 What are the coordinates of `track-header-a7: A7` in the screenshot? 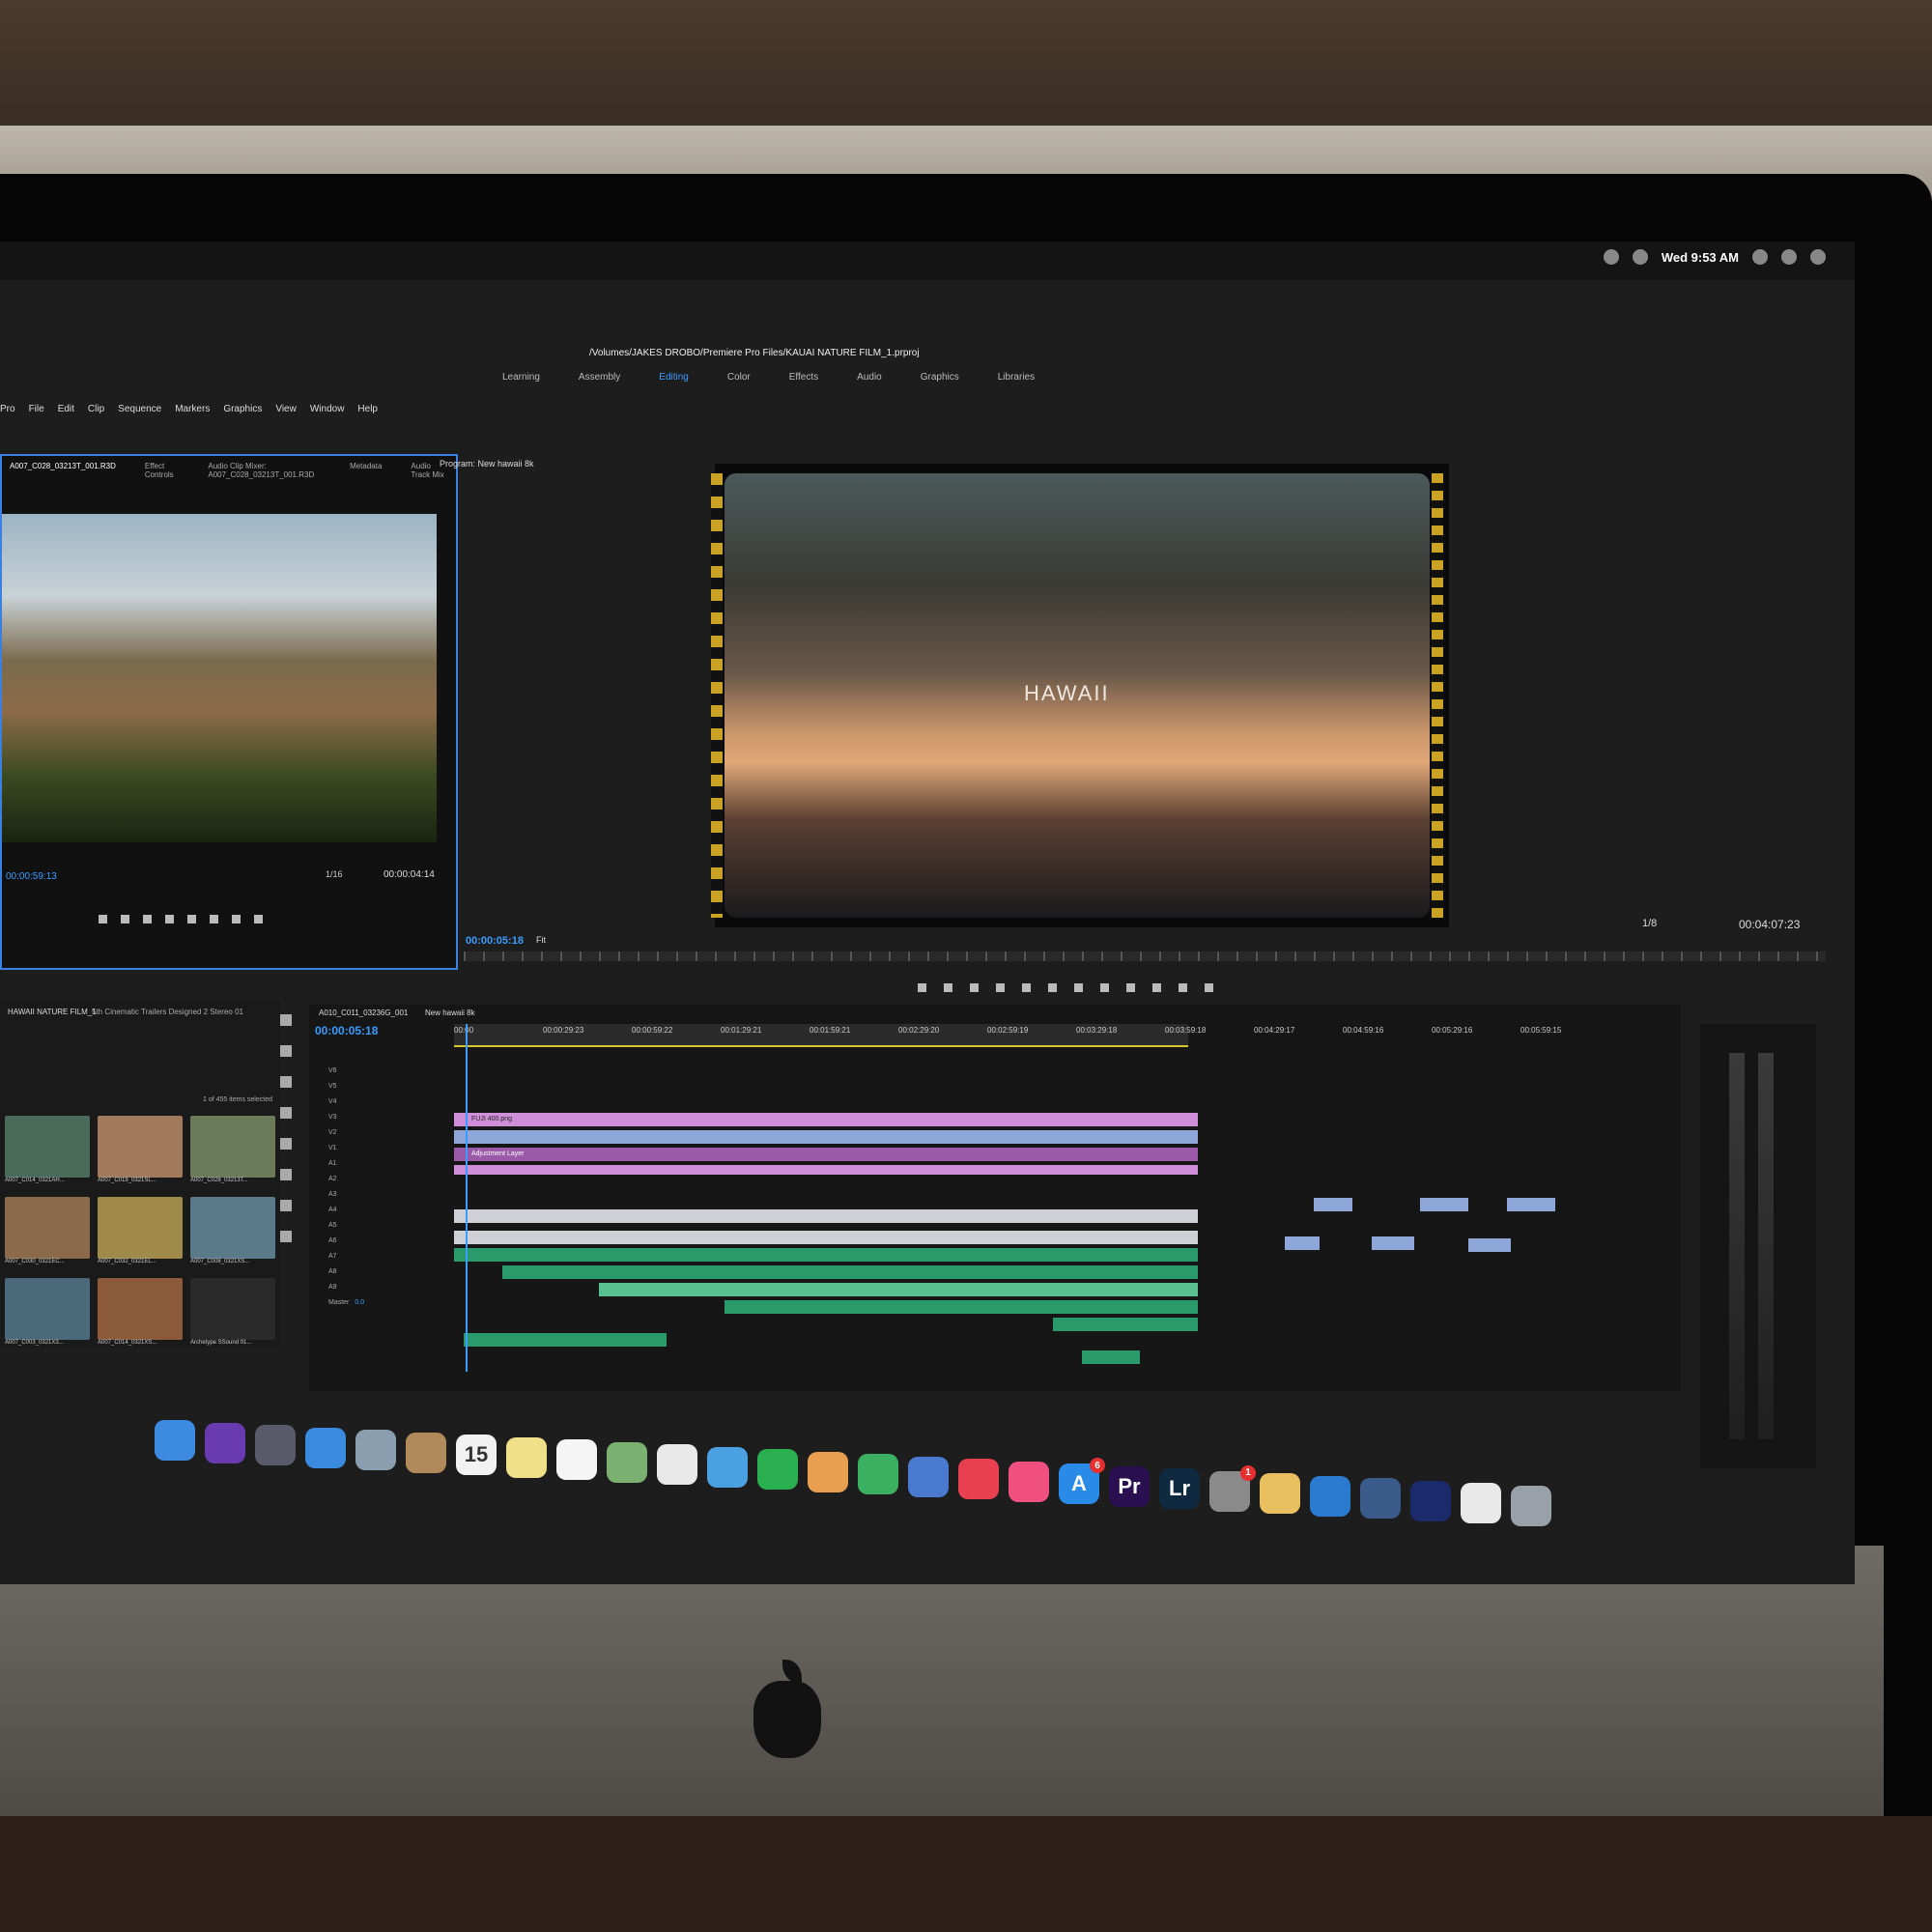 It's located at (379, 1256).